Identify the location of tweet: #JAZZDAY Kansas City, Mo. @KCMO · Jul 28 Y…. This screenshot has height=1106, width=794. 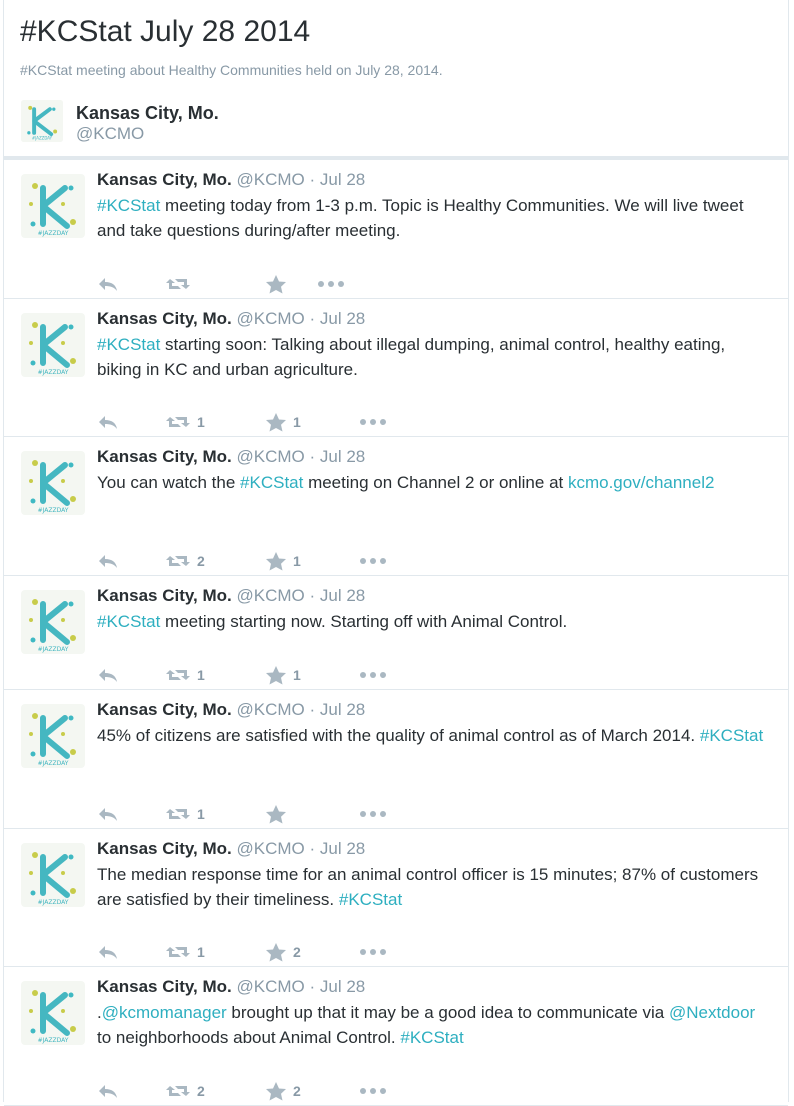
(396, 506).